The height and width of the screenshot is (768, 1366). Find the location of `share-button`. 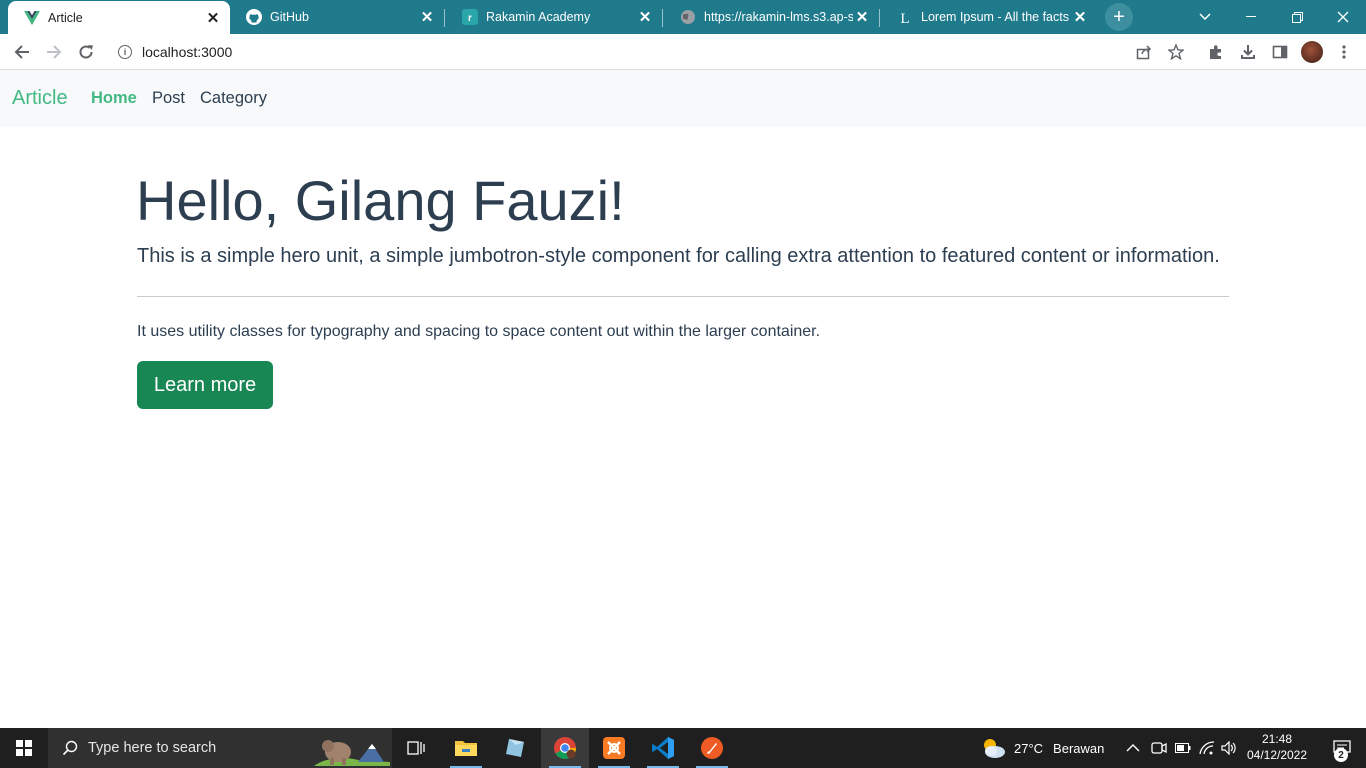

share-button is located at coordinates (1144, 52).